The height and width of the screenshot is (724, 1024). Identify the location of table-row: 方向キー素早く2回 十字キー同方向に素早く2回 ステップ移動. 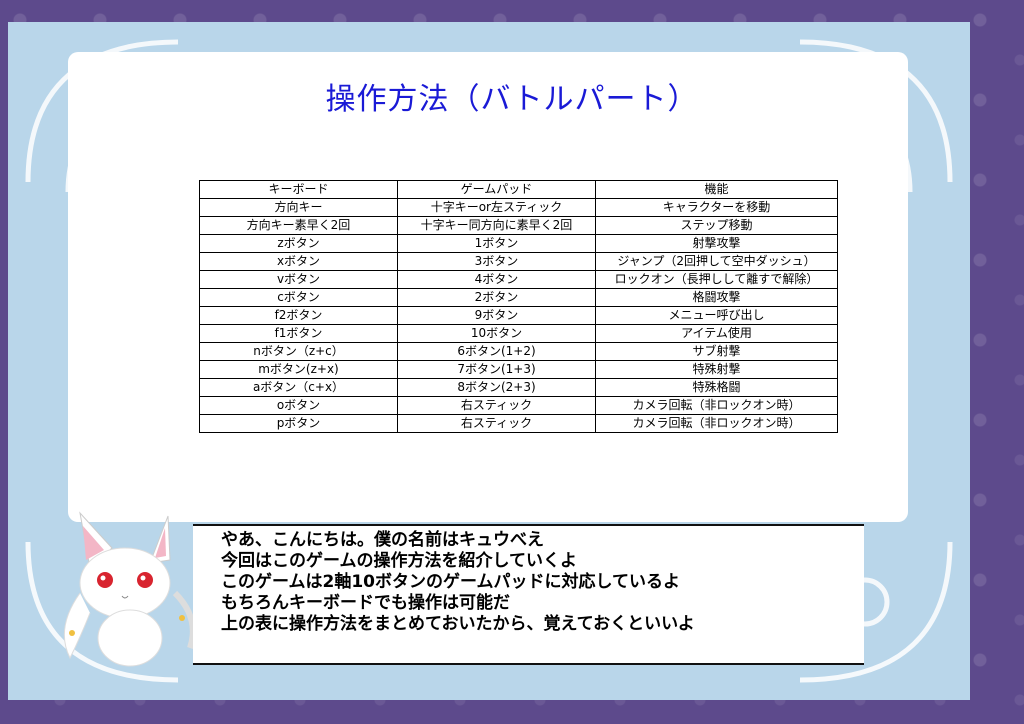
(518, 225).